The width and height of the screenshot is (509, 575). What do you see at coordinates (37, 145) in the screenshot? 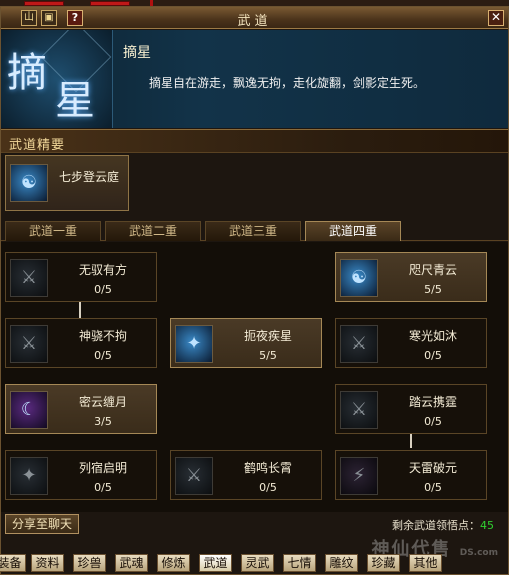
I see `section-title: 武道精要` at bounding box center [37, 145].